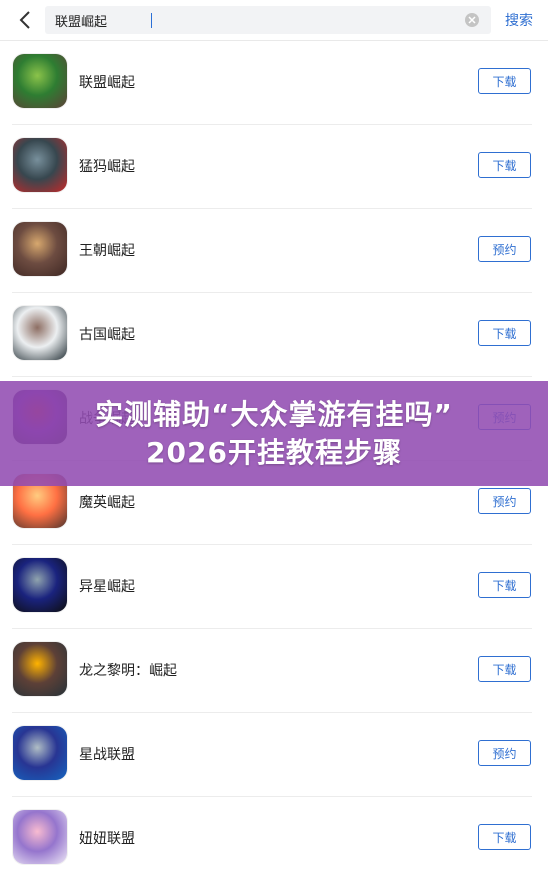 This screenshot has height=880, width=548. What do you see at coordinates (107, 838) in the screenshot?
I see `app-name: 妞妞联盟` at bounding box center [107, 838].